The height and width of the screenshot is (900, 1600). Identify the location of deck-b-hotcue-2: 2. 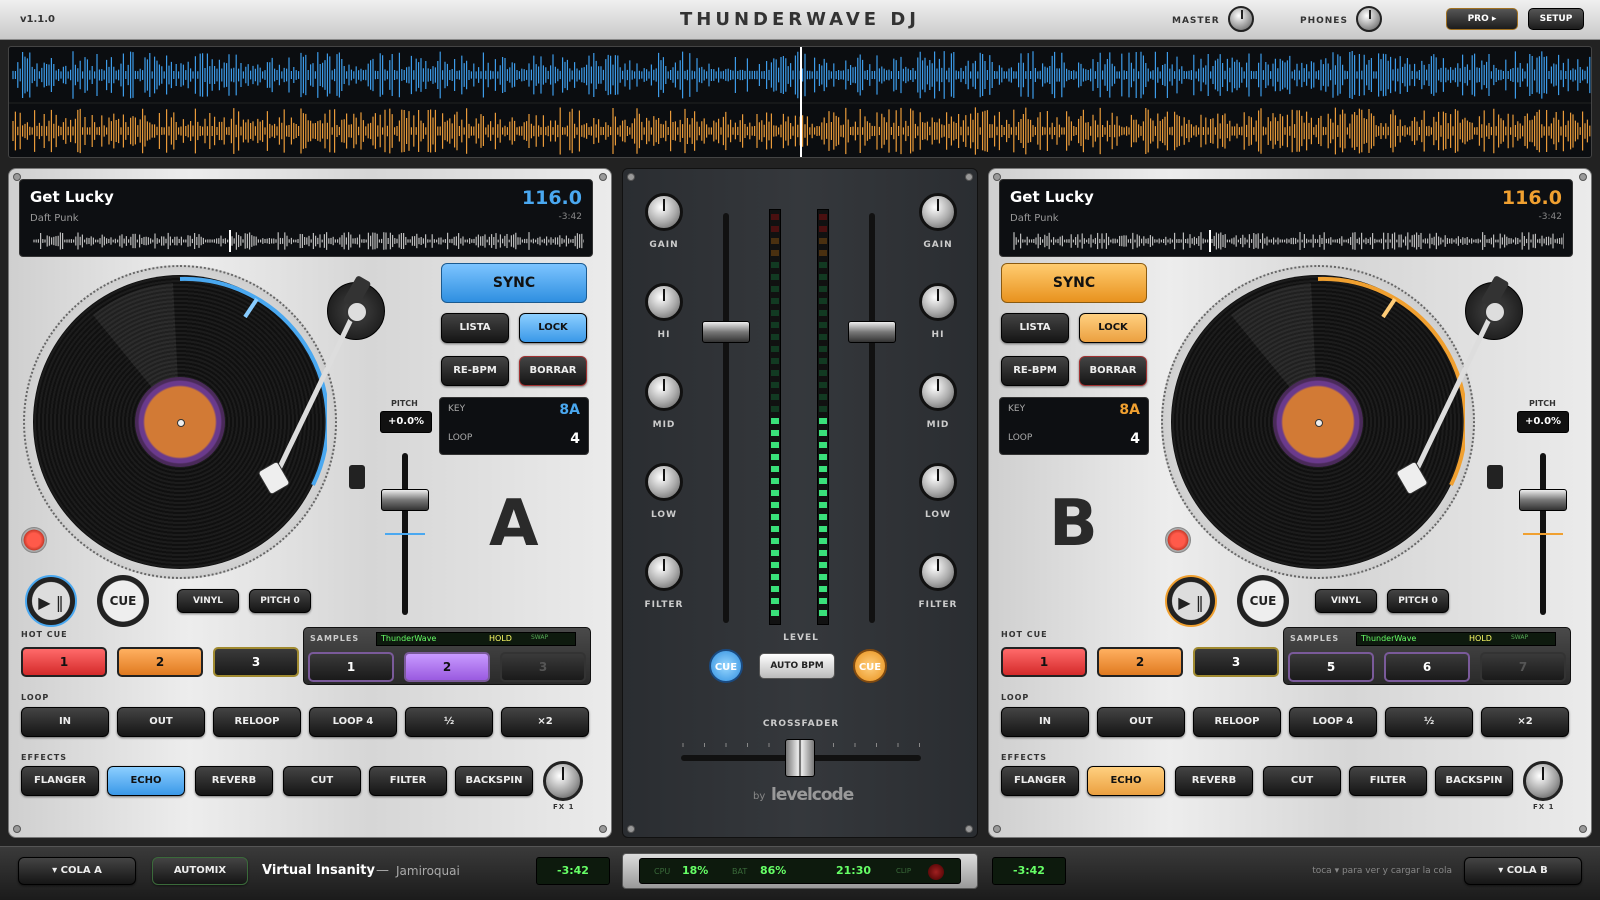
(1140, 662).